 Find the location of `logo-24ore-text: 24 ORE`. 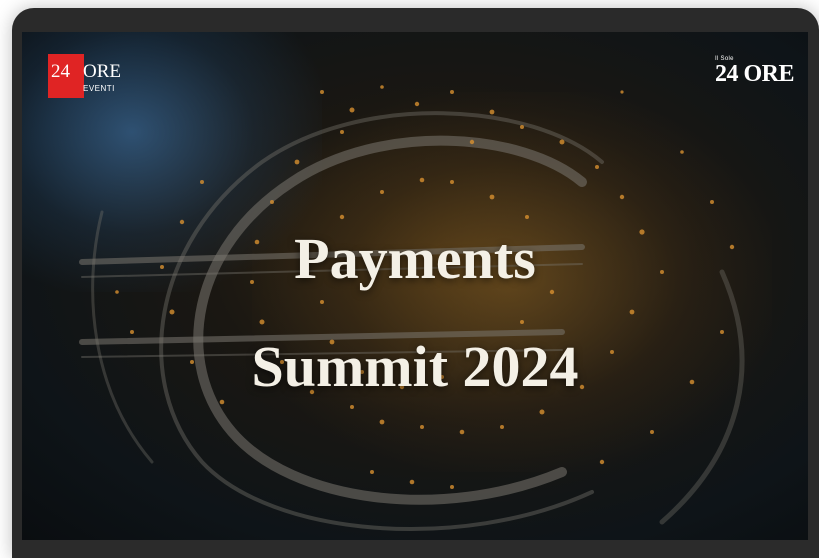

logo-24ore-text: 24 ORE is located at coordinates (754, 74).